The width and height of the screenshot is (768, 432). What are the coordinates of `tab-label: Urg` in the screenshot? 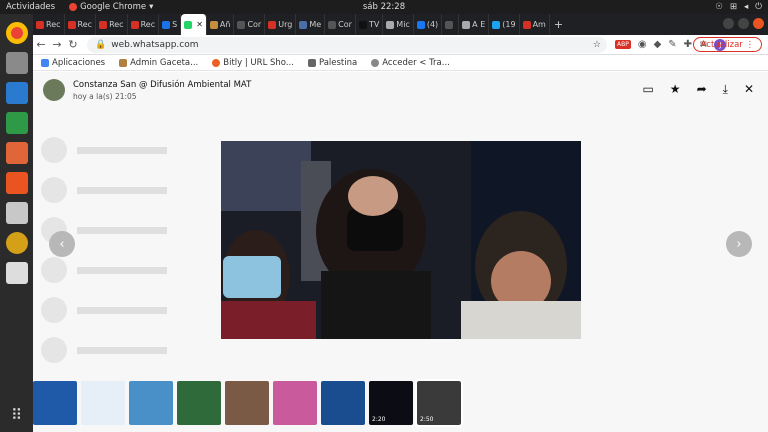 It's located at (285, 24).